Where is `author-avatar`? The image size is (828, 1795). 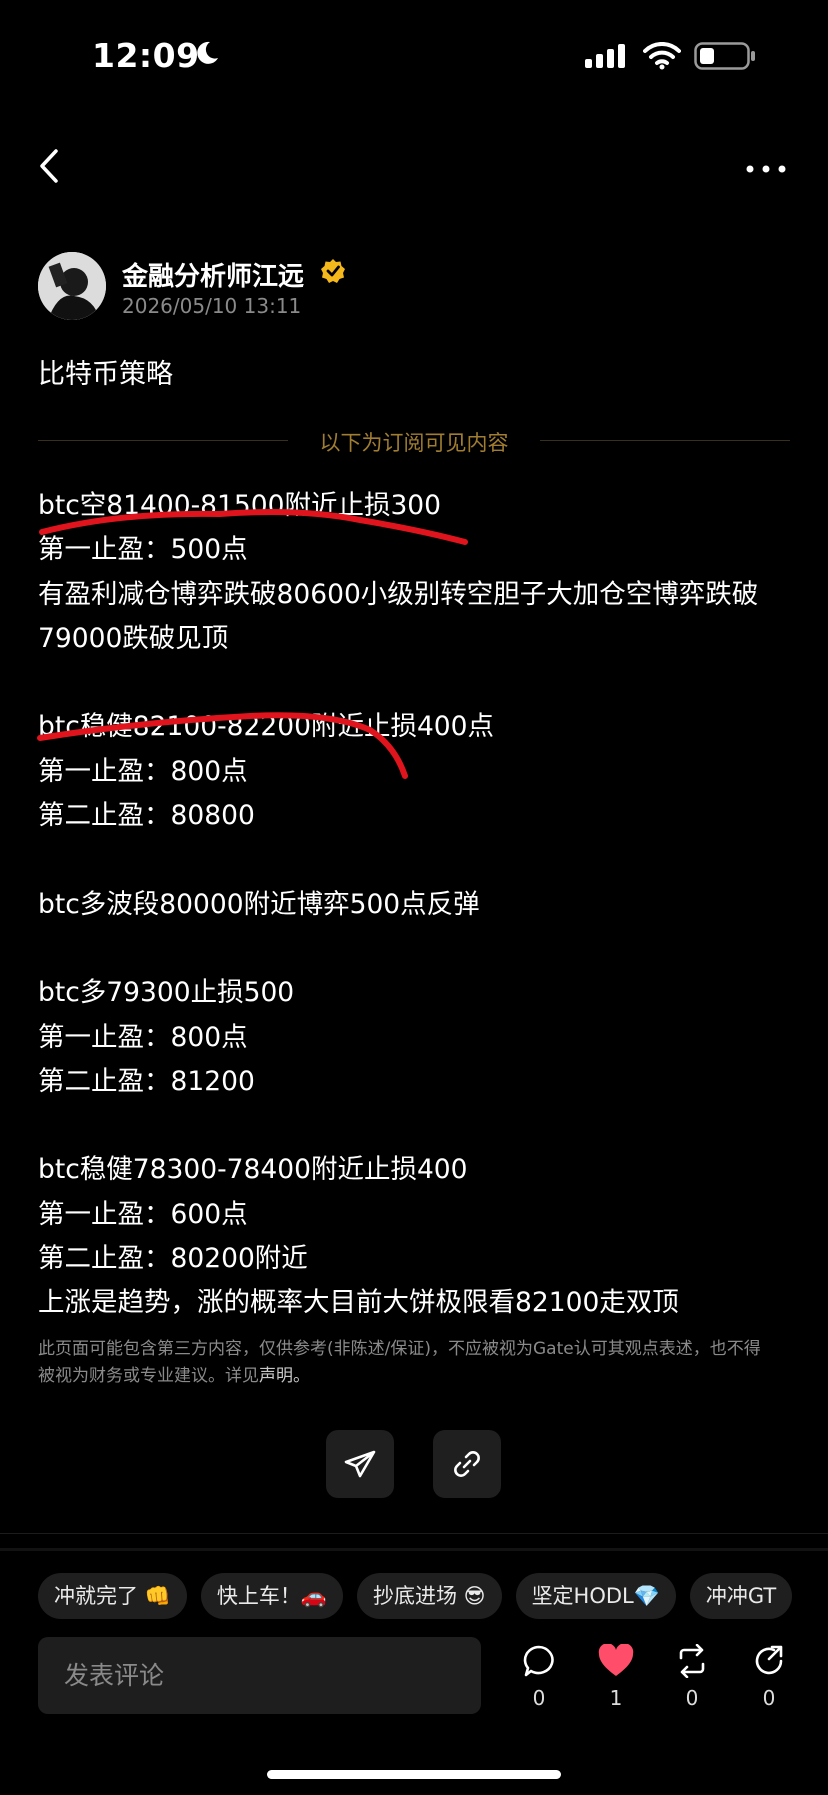 author-avatar is located at coordinates (72, 286).